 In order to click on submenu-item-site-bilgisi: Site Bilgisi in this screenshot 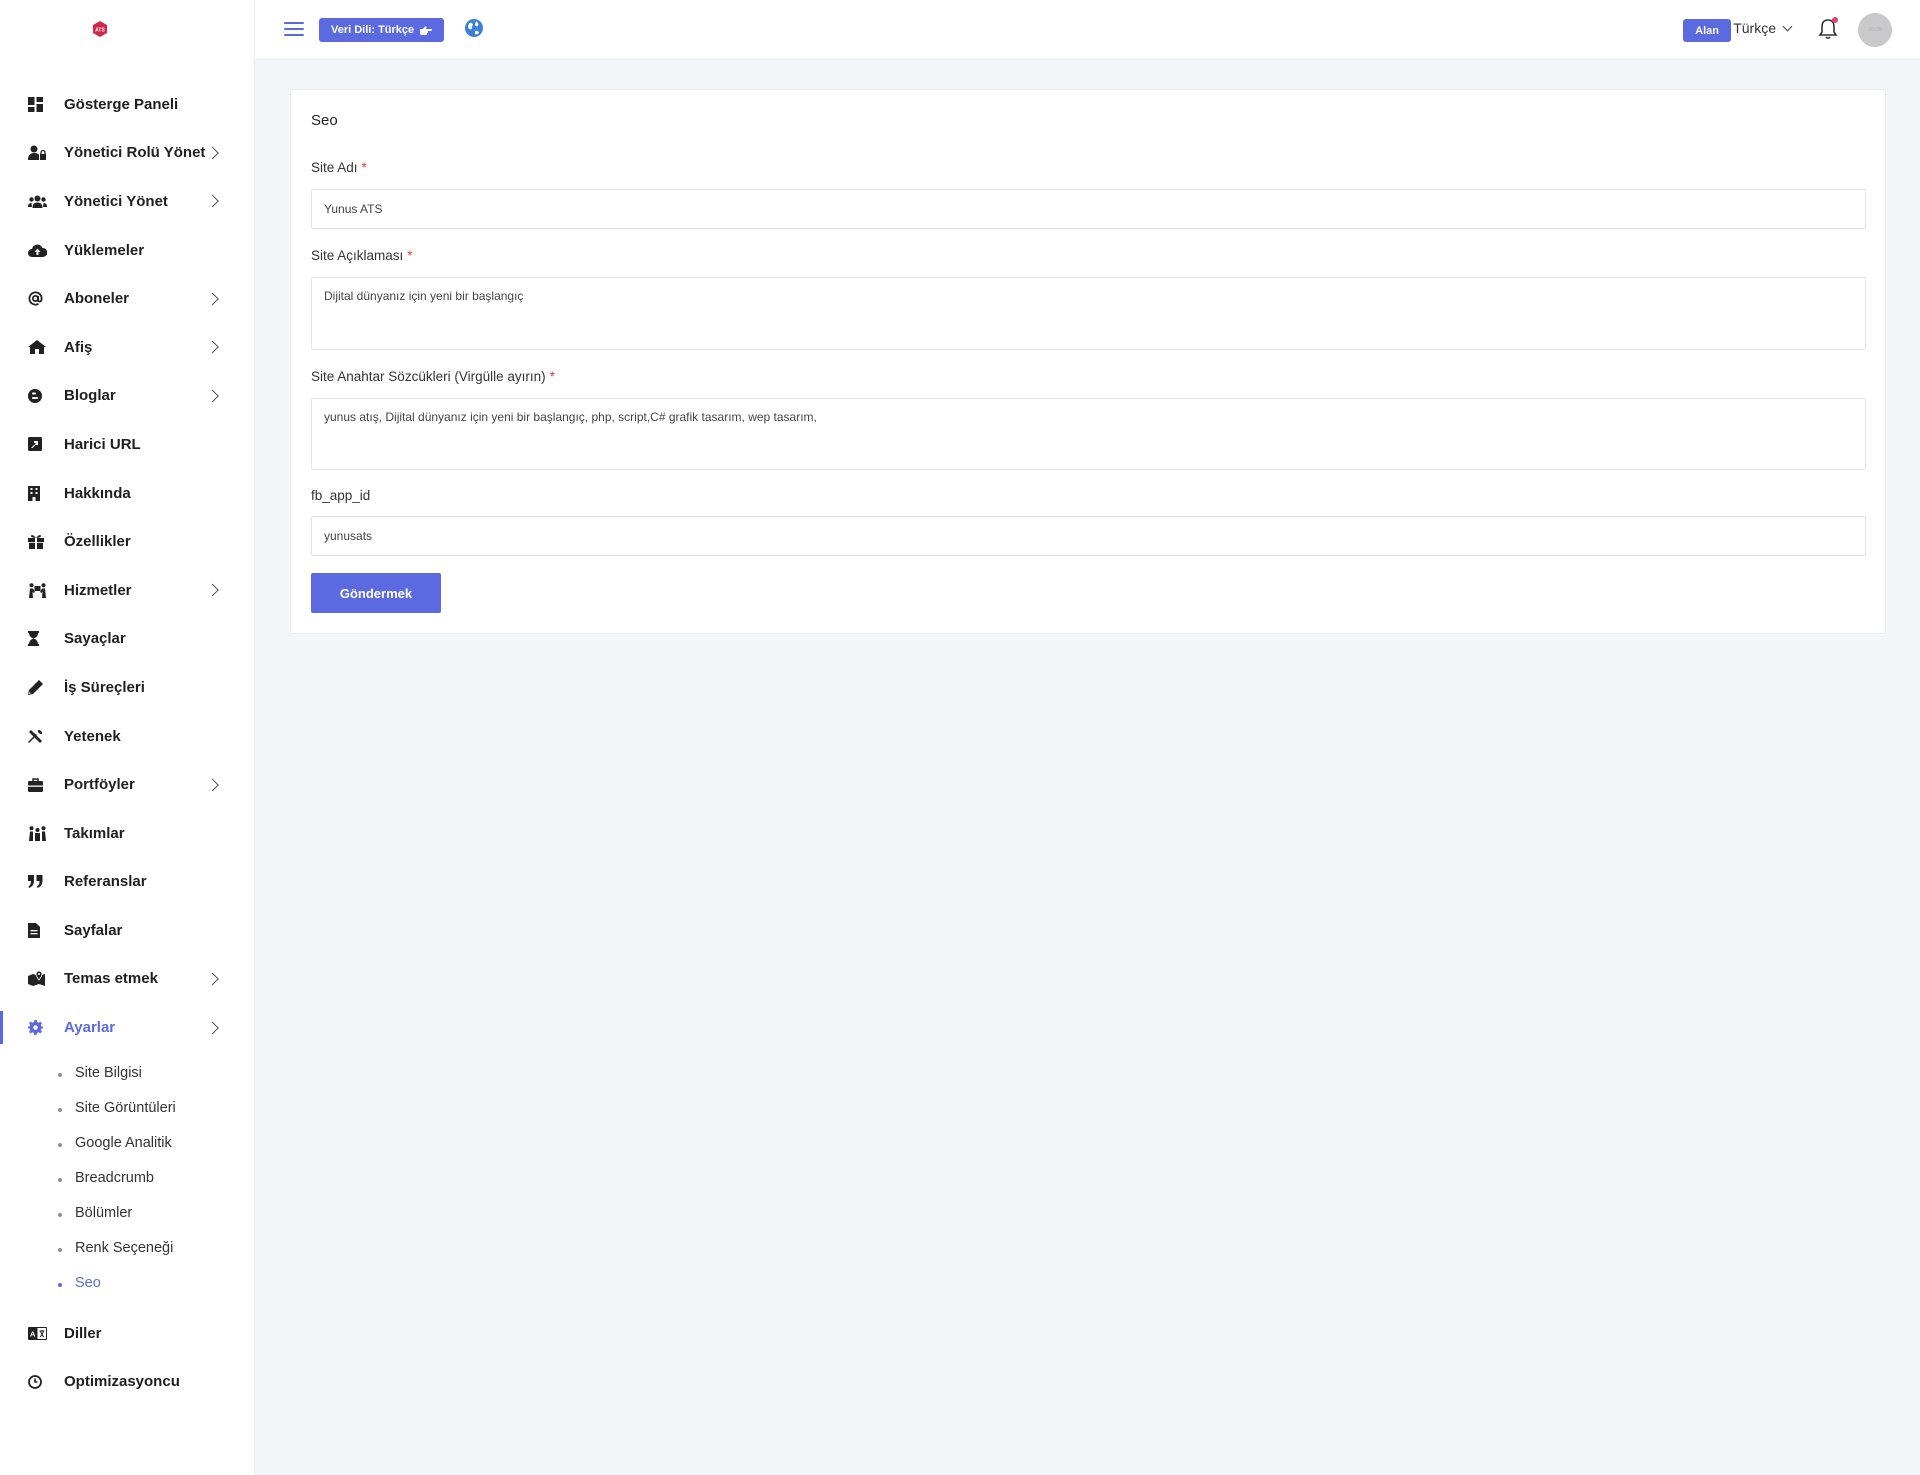, I will do `click(156, 1073)`.